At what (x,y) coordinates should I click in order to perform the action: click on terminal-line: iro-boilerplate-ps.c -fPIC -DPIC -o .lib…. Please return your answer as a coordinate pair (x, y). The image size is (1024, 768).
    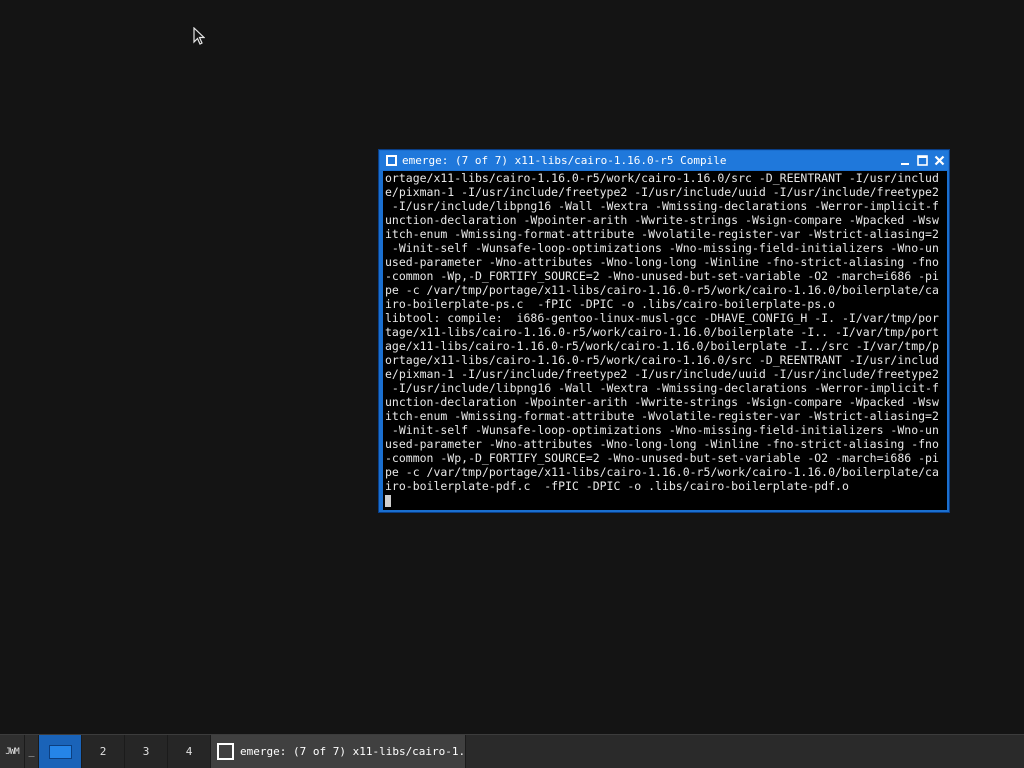
    Looking at the image, I should click on (610, 304).